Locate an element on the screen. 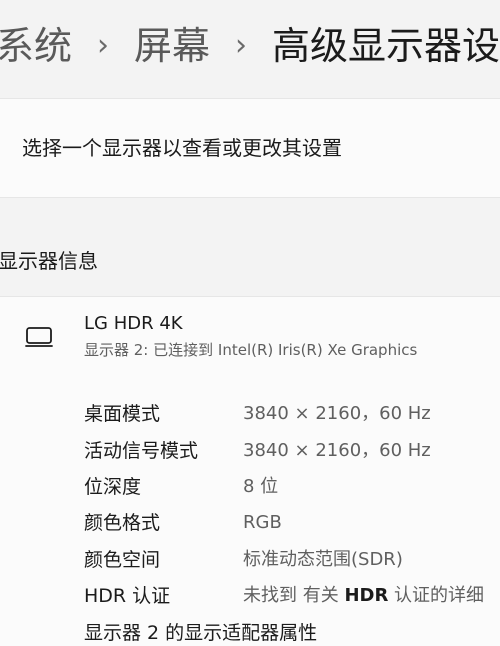  display-adapter-properties-link: 显示器 2 的显示适配器属性 is located at coordinates (200, 632).